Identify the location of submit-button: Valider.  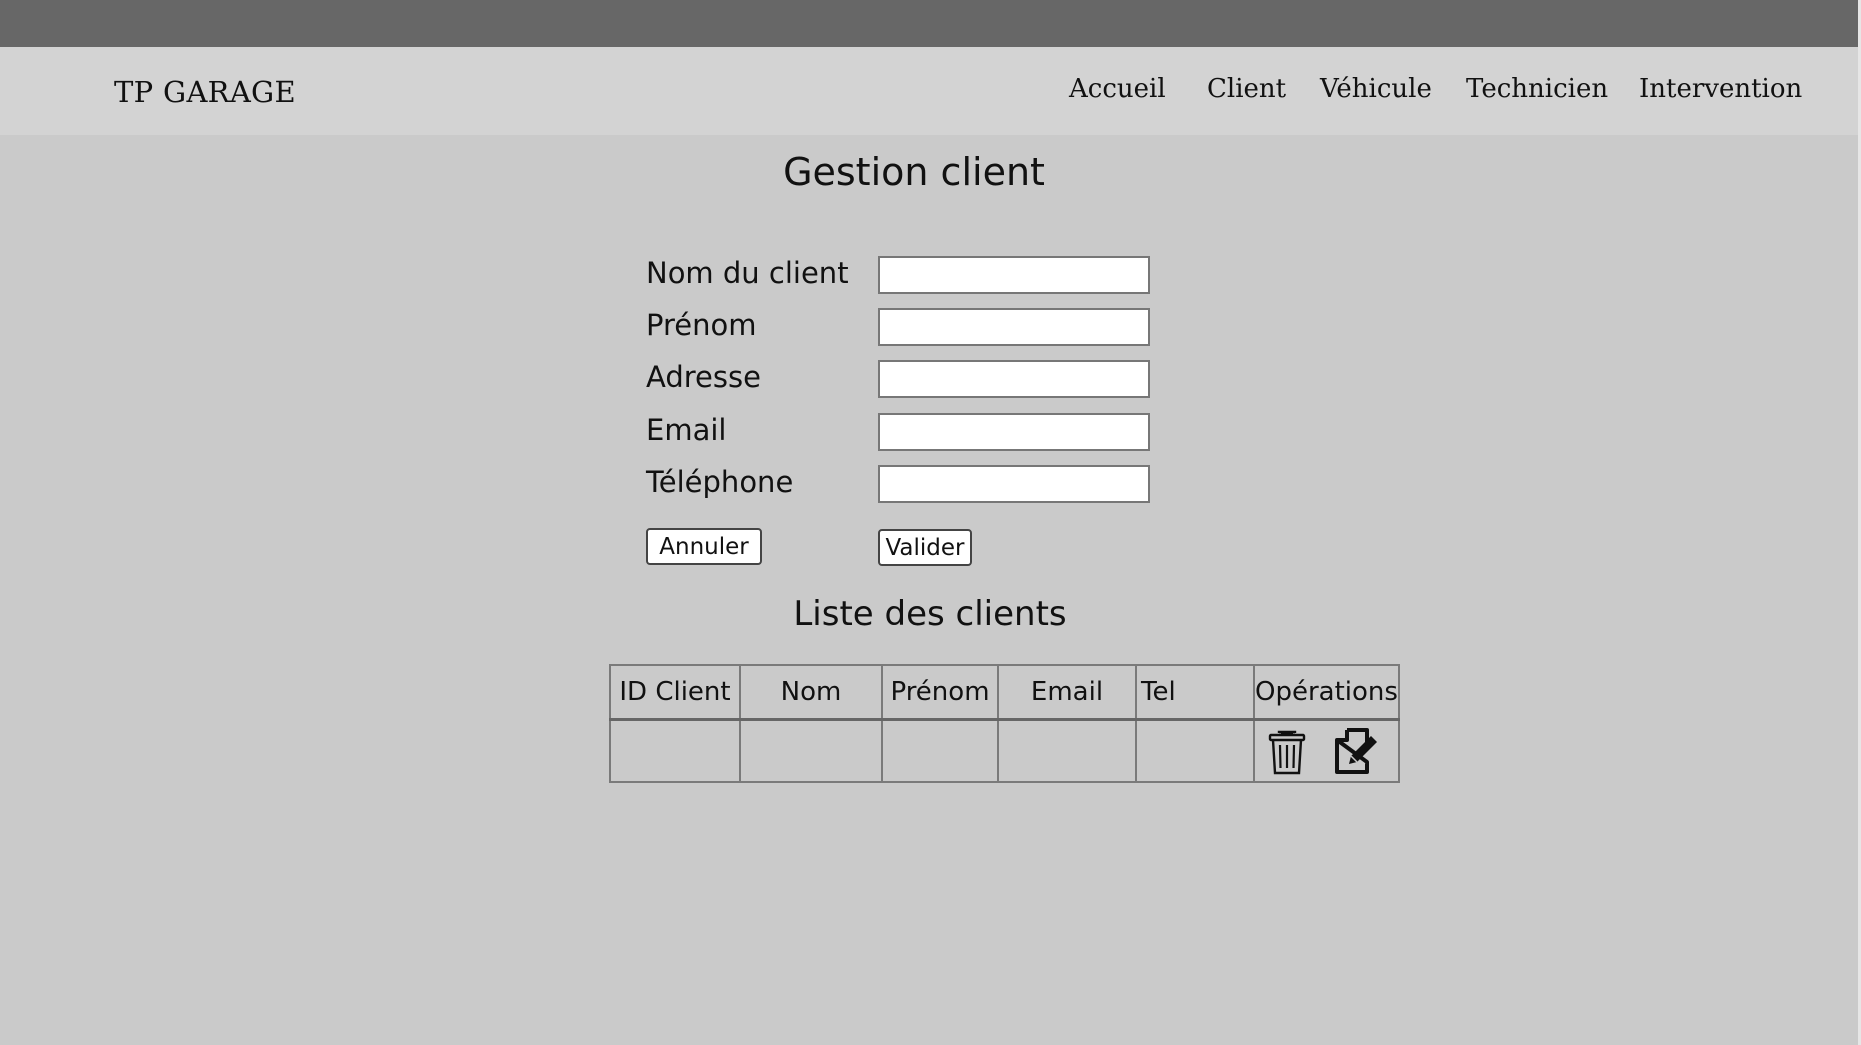
(925, 547).